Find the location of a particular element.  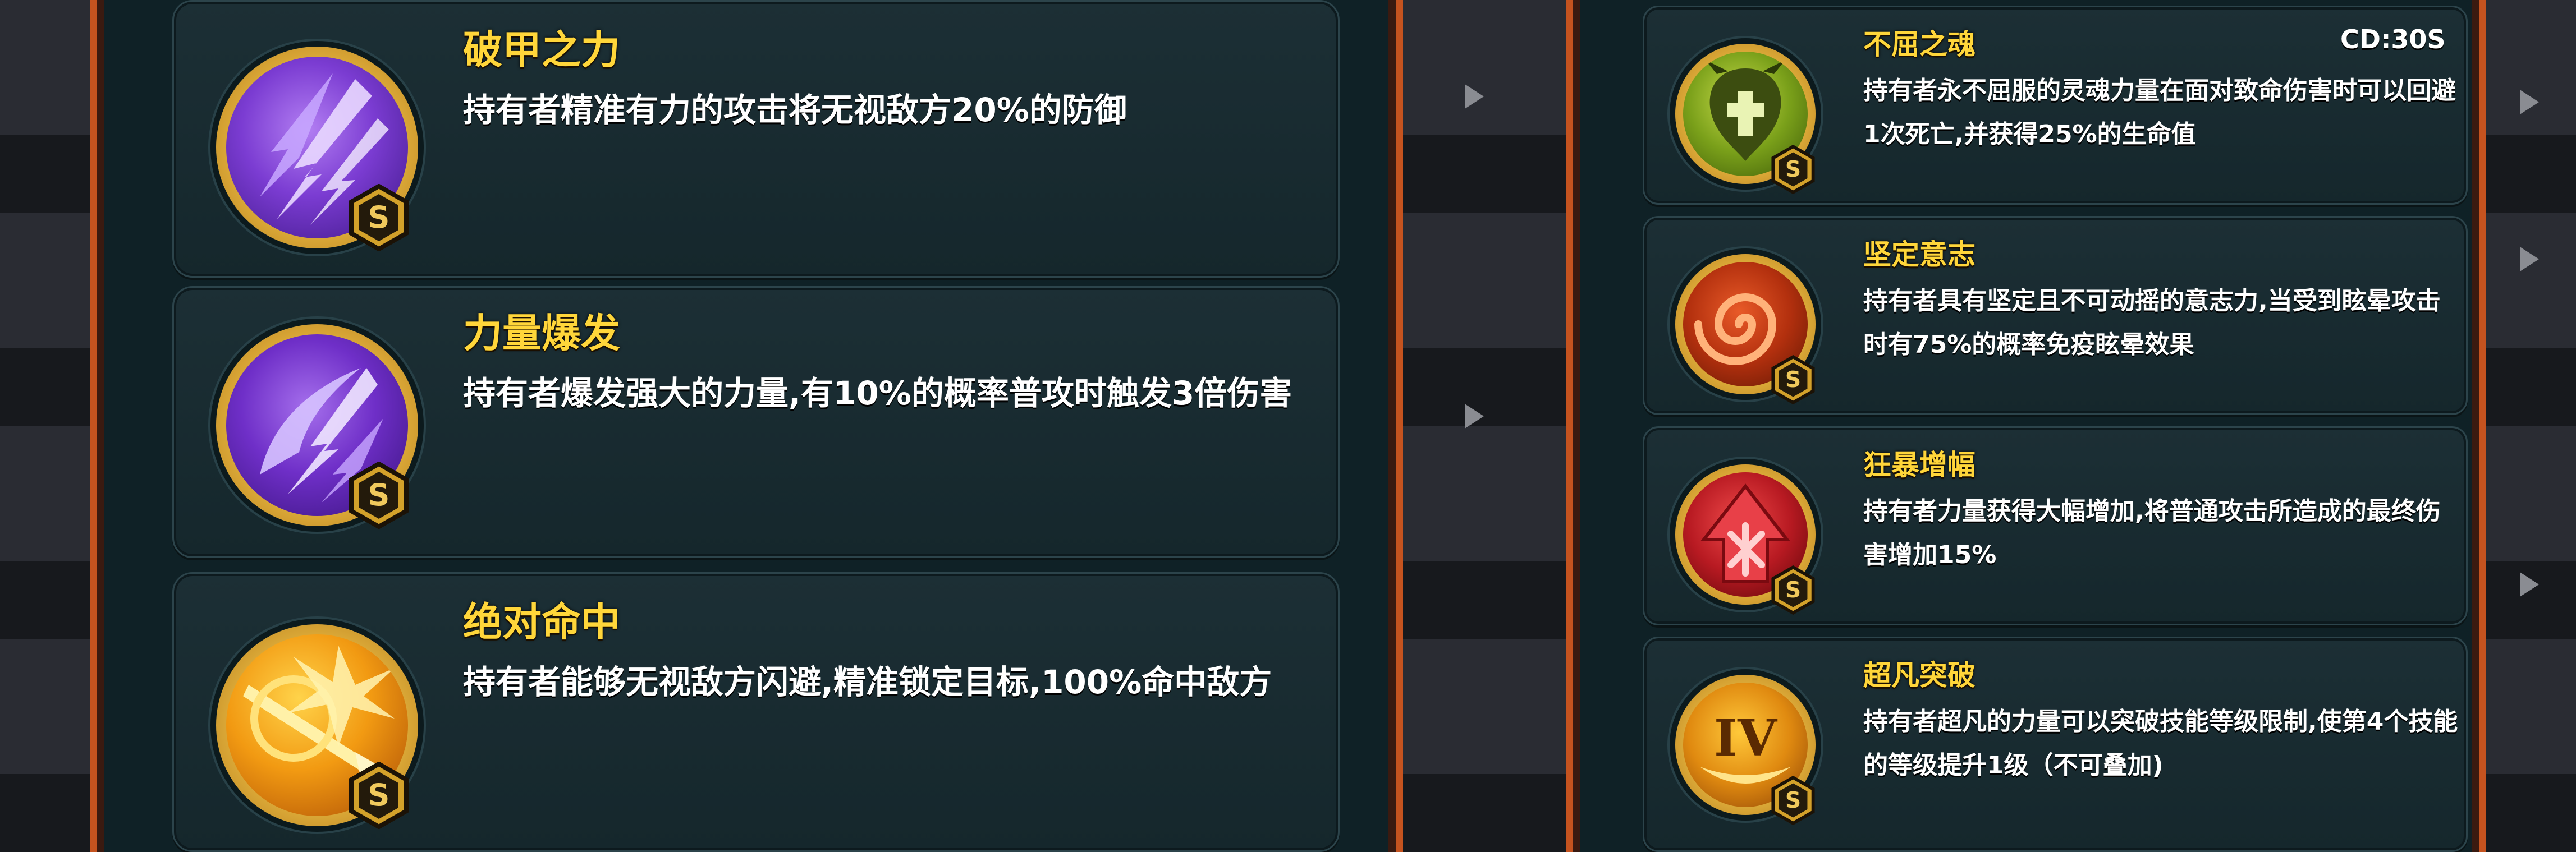

skill-description: 持有者力量获得大幅增加,将普通攻击所造成的最终伤害增加15% is located at coordinates (2152, 533).